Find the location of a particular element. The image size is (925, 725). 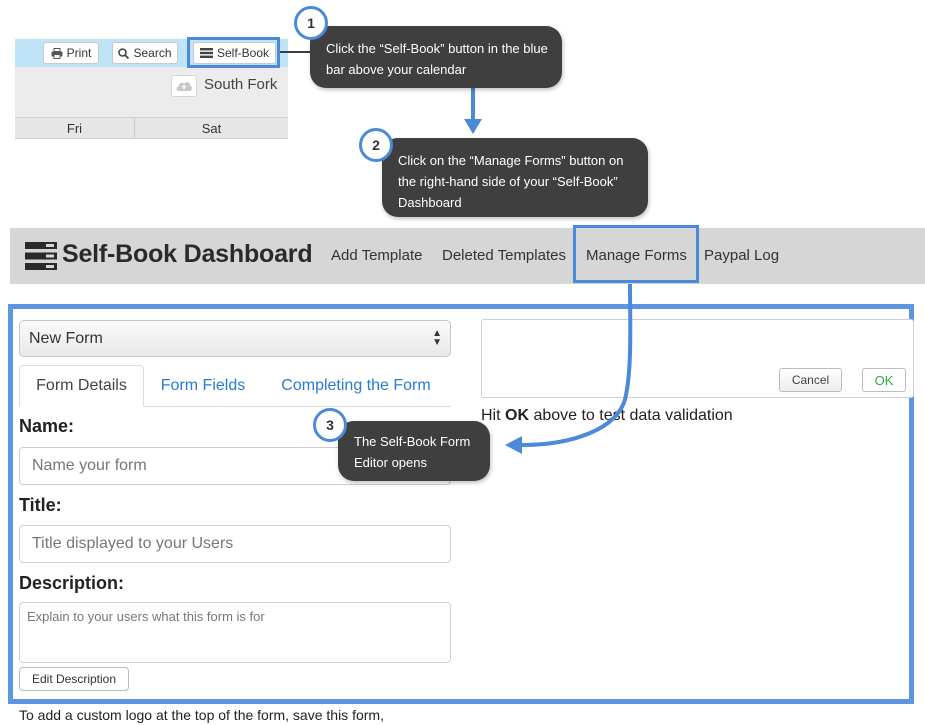

step-3-badge: 3 is located at coordinates (330, 425).